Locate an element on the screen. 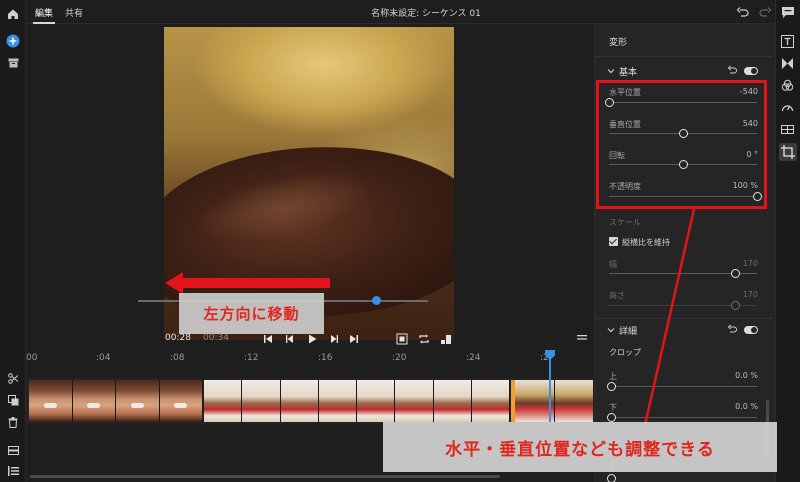 This screenshot has width=800, height=482. basic-section-header: 基本 is located at coordinates (628, 71).